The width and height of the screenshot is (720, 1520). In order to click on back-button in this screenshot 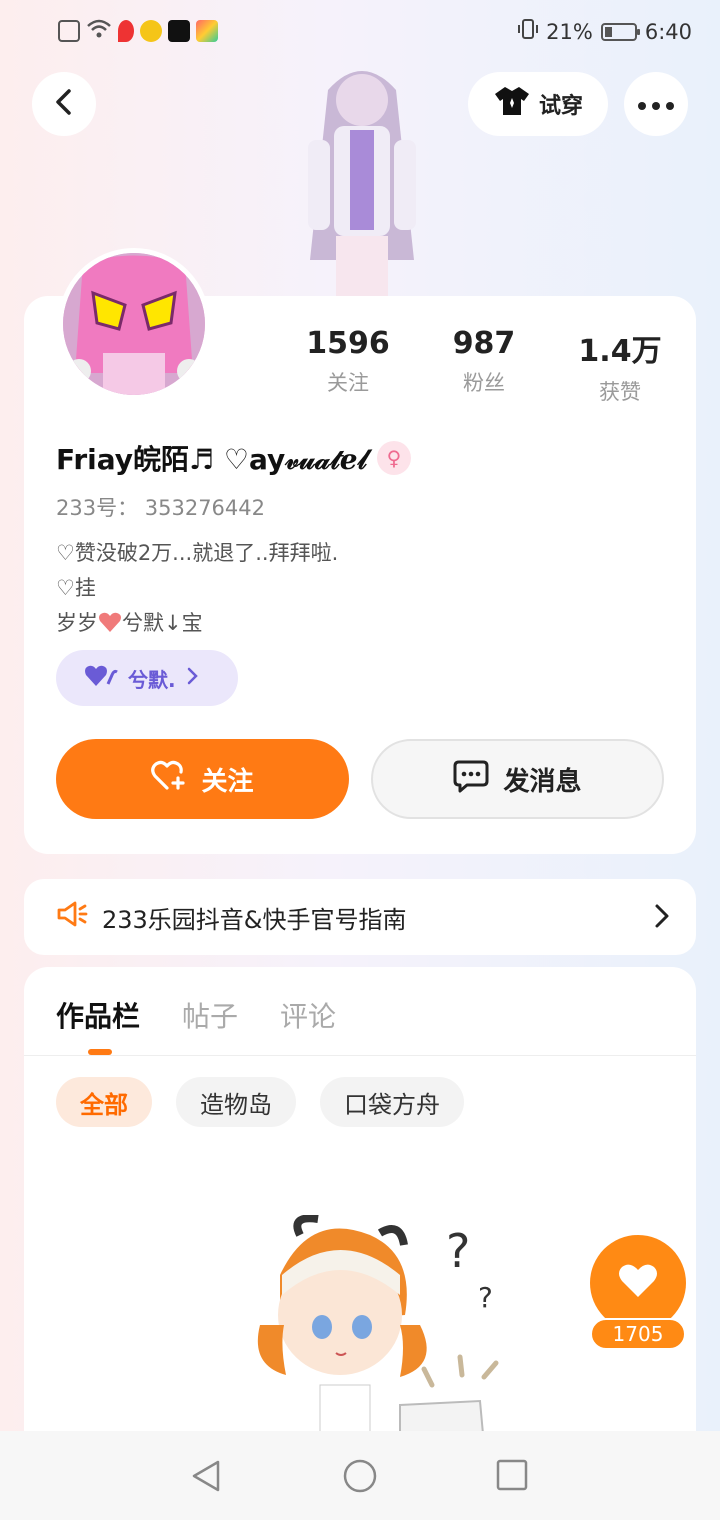, I will do `click(64, 104)`.